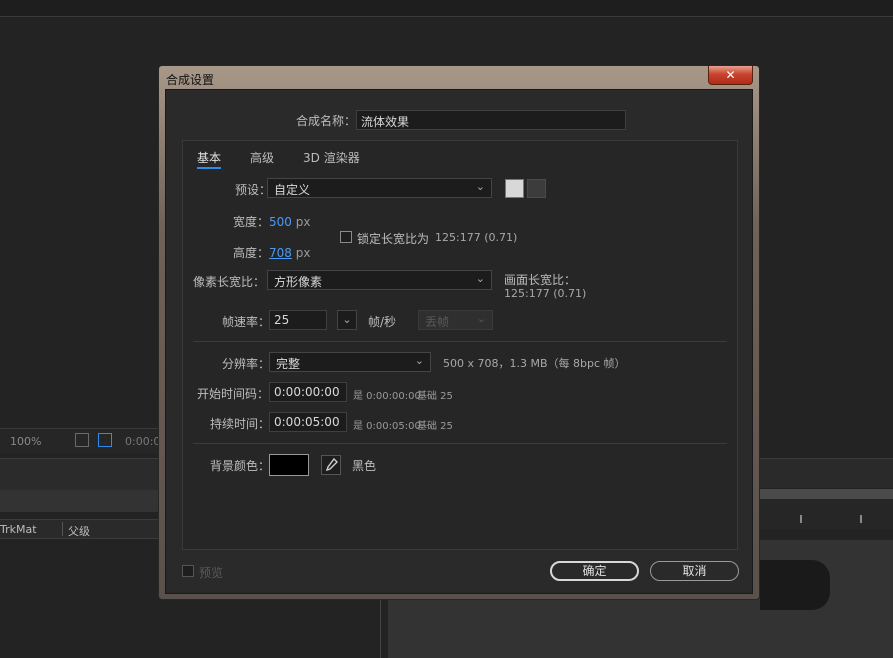 The height and width of the screenshot is (658, 893). Describe the element at coordinates (289, 465) in the screenshot. I see `bg-color-swatch` at that location.